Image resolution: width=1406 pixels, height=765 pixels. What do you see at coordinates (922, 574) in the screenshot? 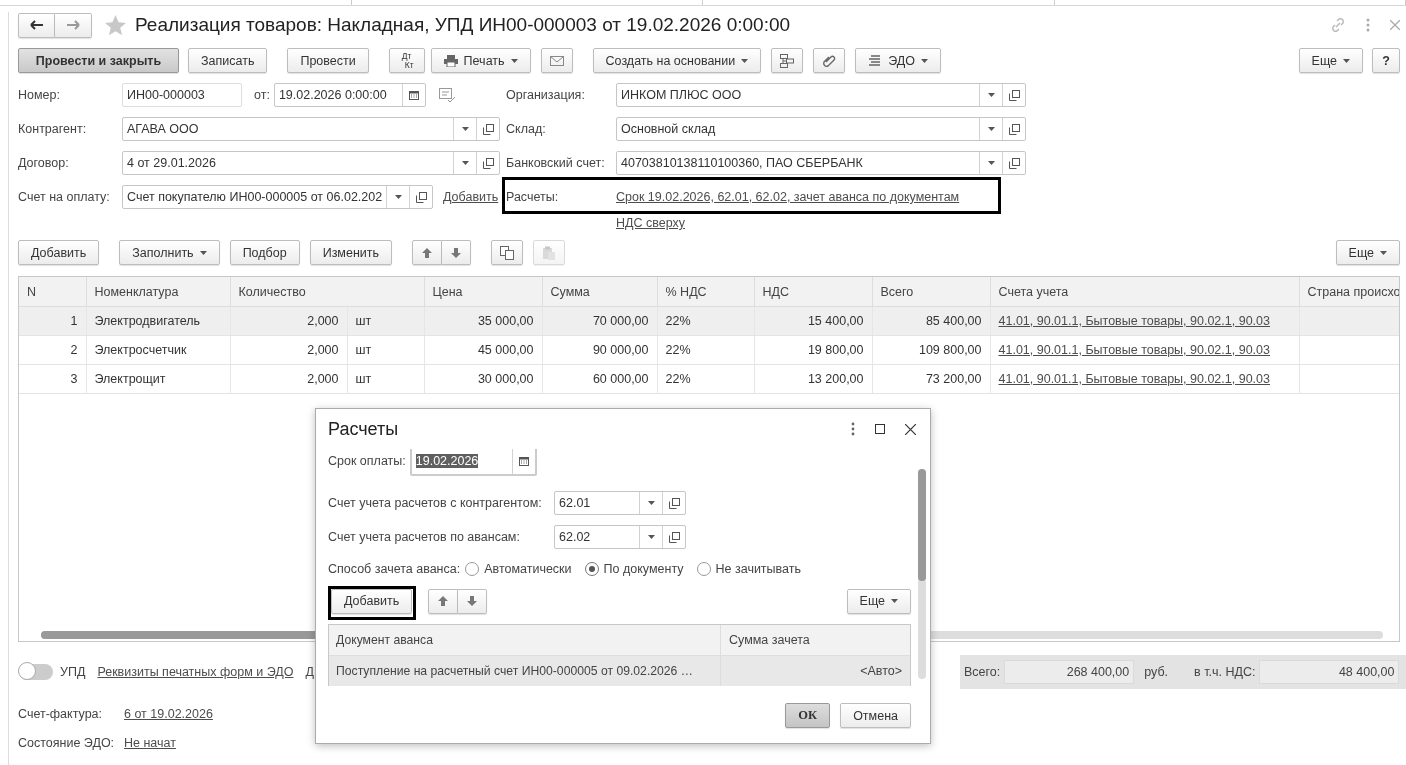
I see `scrollbar` at bounding box center [922, 574].